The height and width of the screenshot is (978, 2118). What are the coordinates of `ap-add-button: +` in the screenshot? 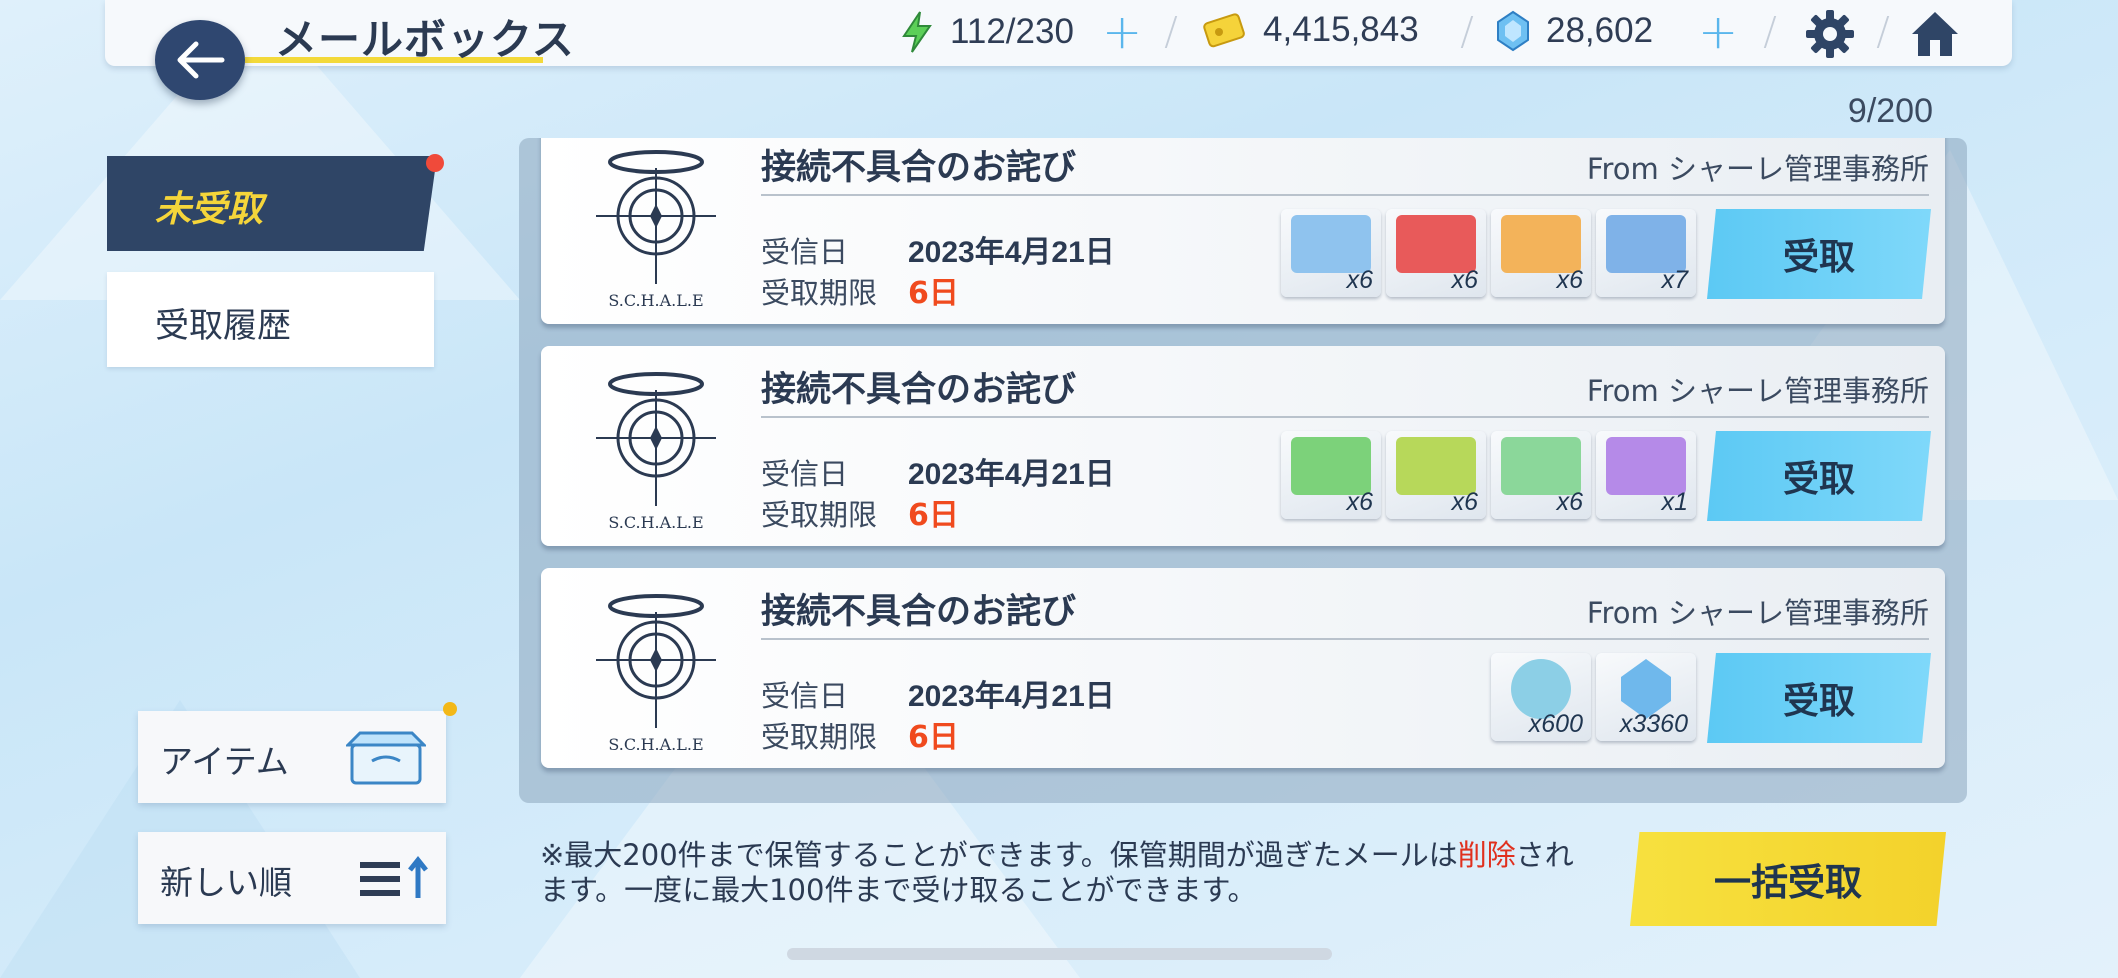 It's located at (1122, 32).